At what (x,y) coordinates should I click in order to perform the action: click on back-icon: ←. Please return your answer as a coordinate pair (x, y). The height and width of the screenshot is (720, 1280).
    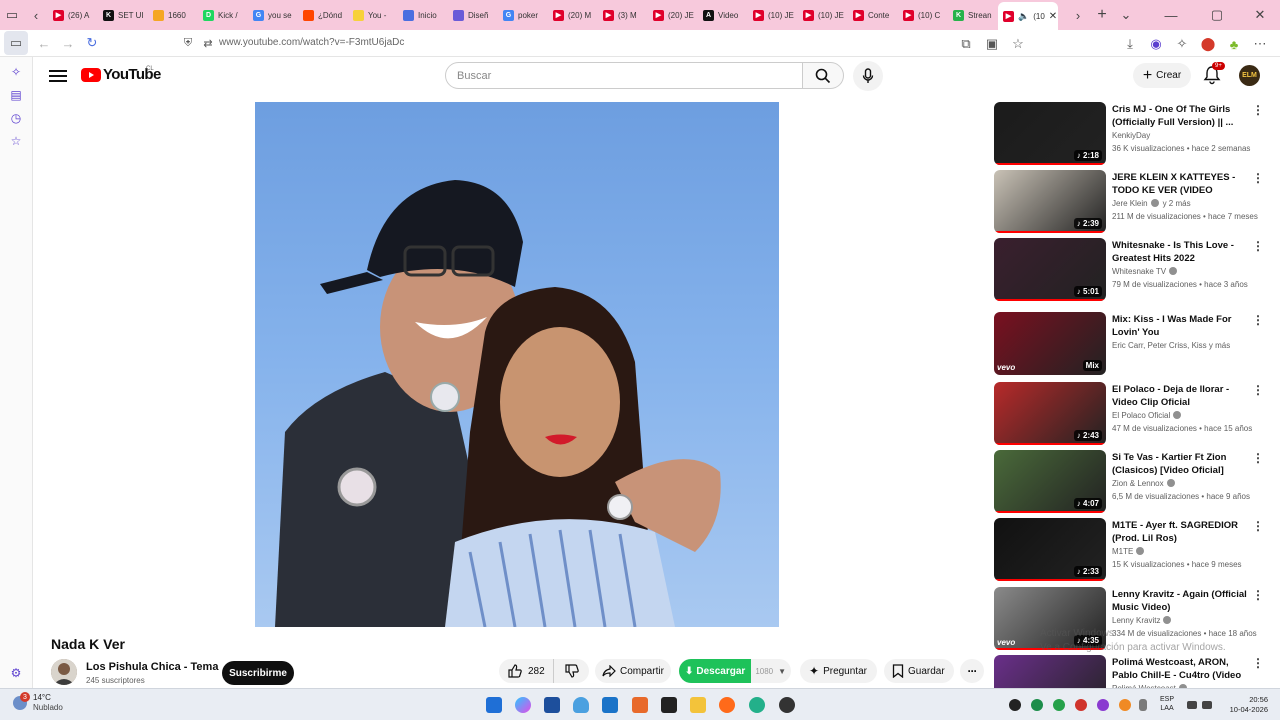
    Looking at the image, I should click on (44, 43).